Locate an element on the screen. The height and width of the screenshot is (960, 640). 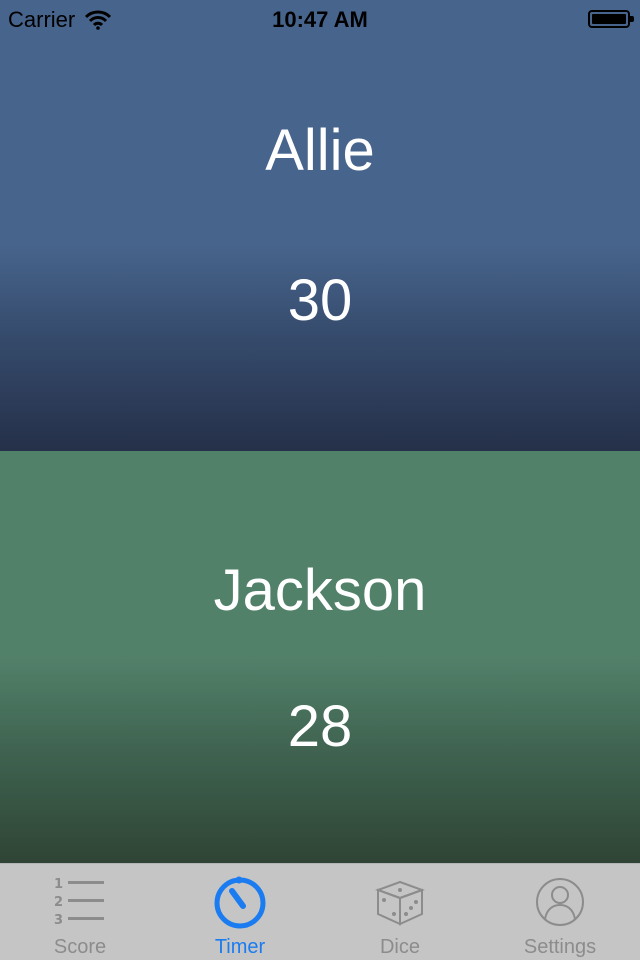
tab-score: 1 2 3 Score is located at coordinates (80, 912).